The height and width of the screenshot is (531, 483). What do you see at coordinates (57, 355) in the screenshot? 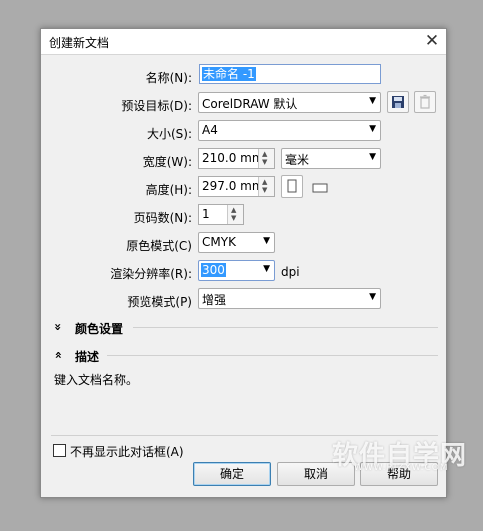
I see `collapse-icon: »` at bounding box center [57, 355].